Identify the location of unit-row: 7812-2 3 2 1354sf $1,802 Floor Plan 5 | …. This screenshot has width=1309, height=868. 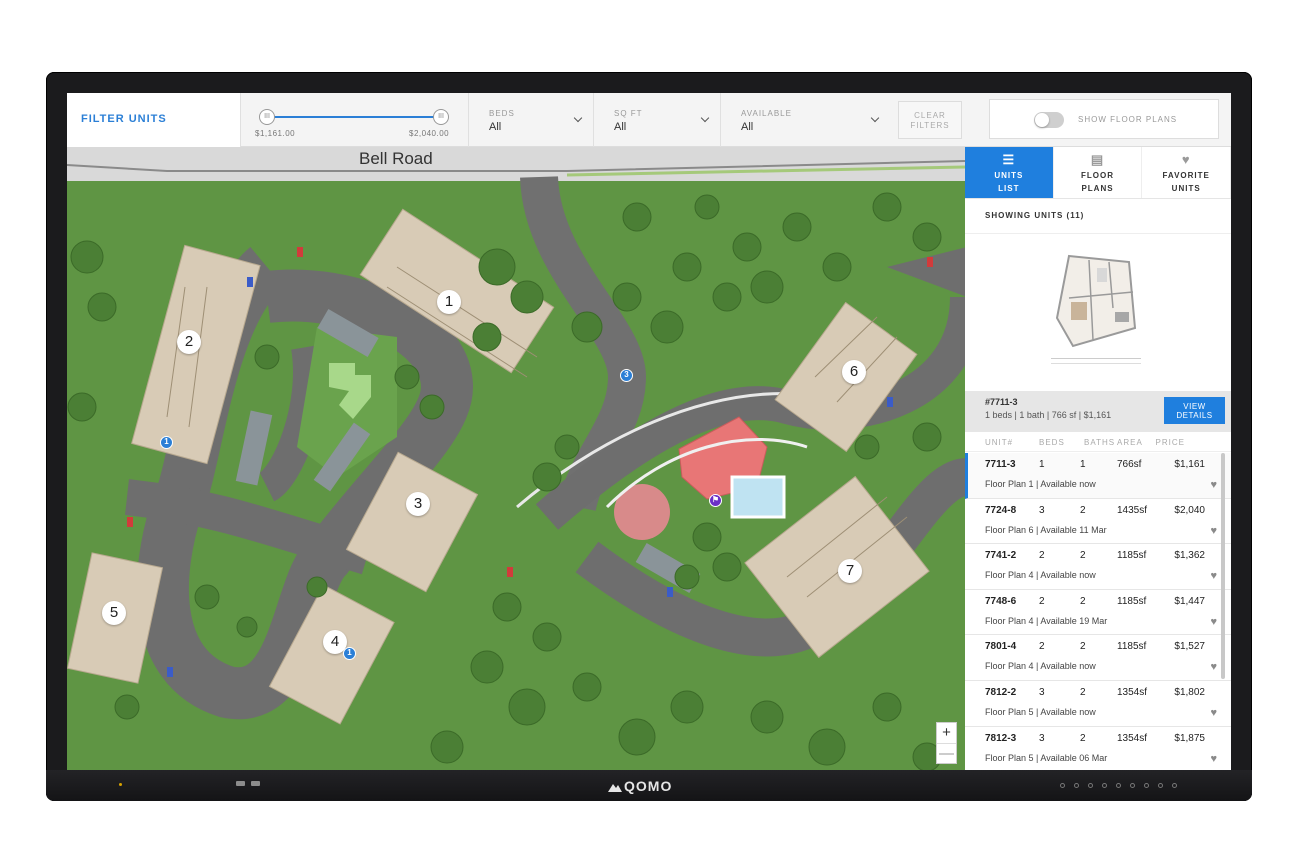
(1098, 704).